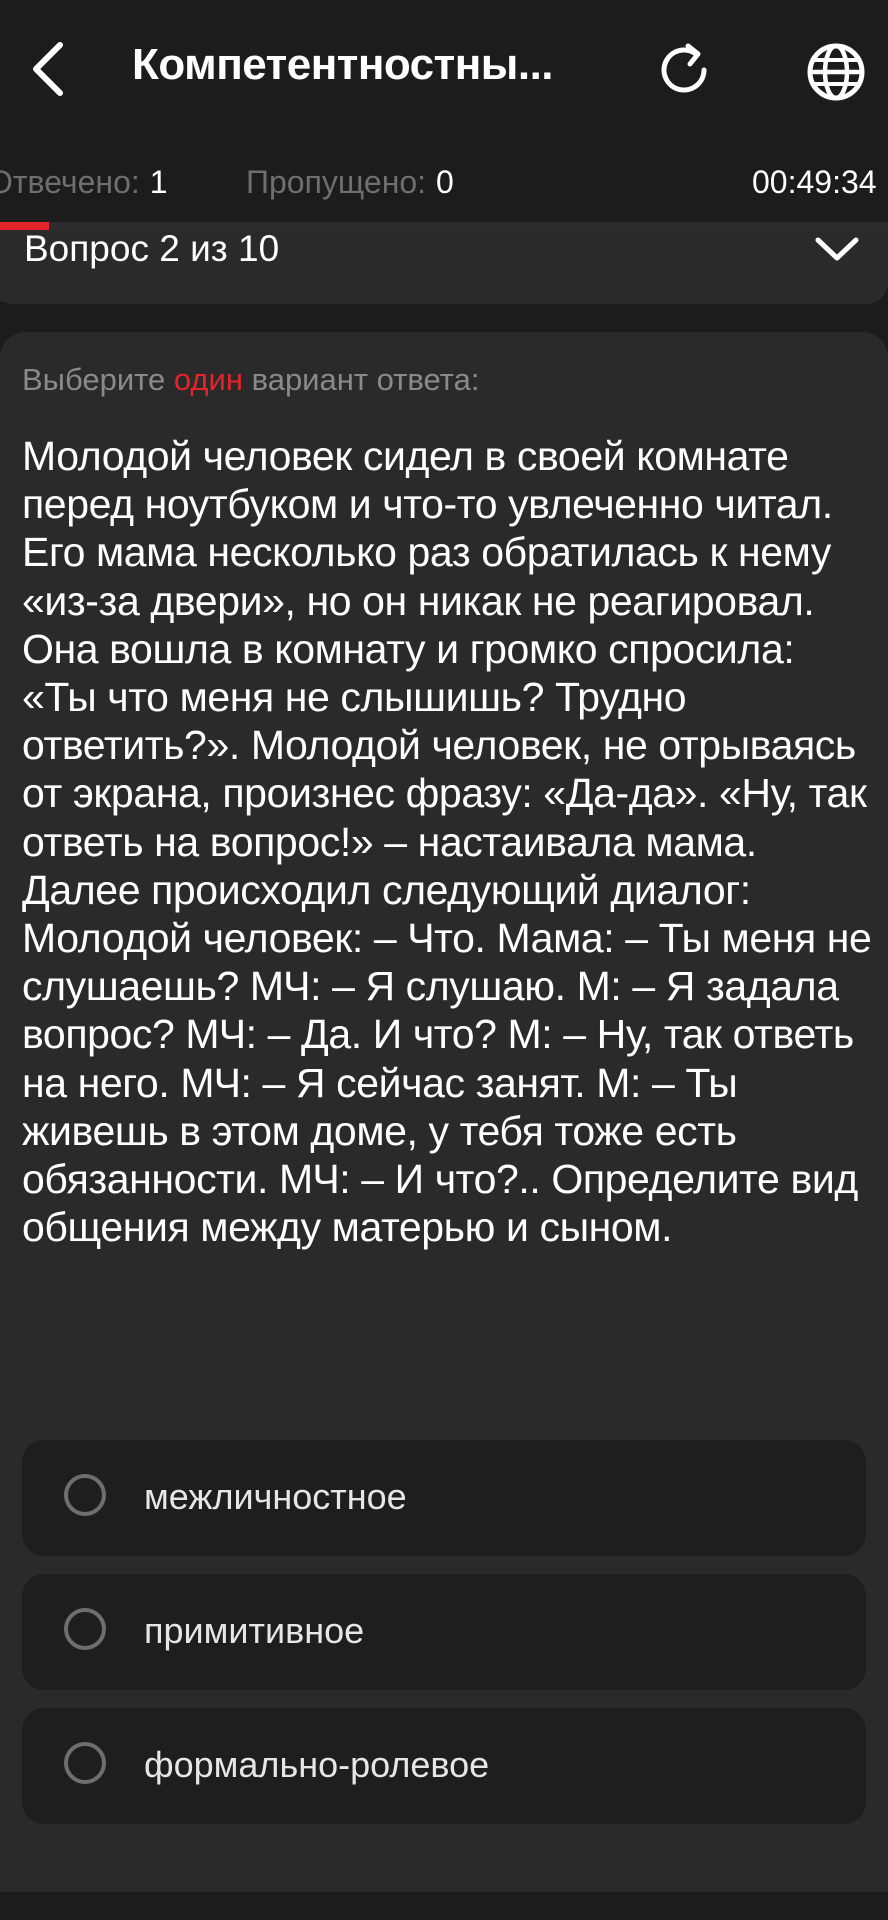  I want to click on test-stats-bar: Отвечено: 1 Пропущено: 0 00:49:34, so click(444, 180).